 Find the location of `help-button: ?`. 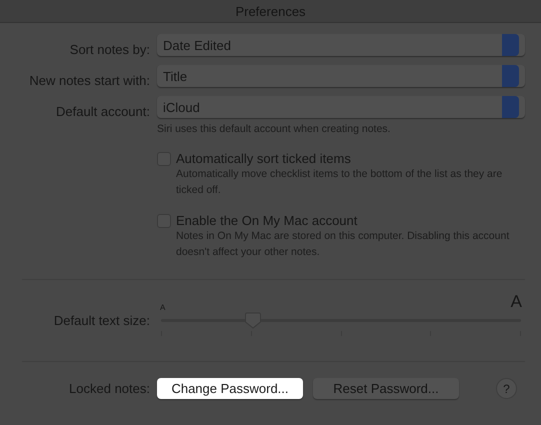

help-button: ? is located at coordinates (506, 388).